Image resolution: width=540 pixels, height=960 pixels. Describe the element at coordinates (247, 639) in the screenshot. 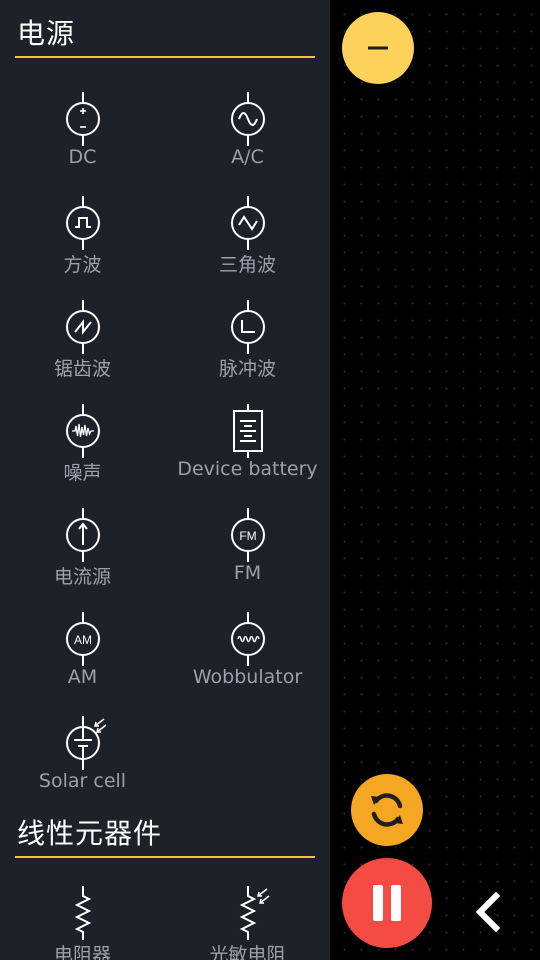

I see `wobbulator-icon` at that location.